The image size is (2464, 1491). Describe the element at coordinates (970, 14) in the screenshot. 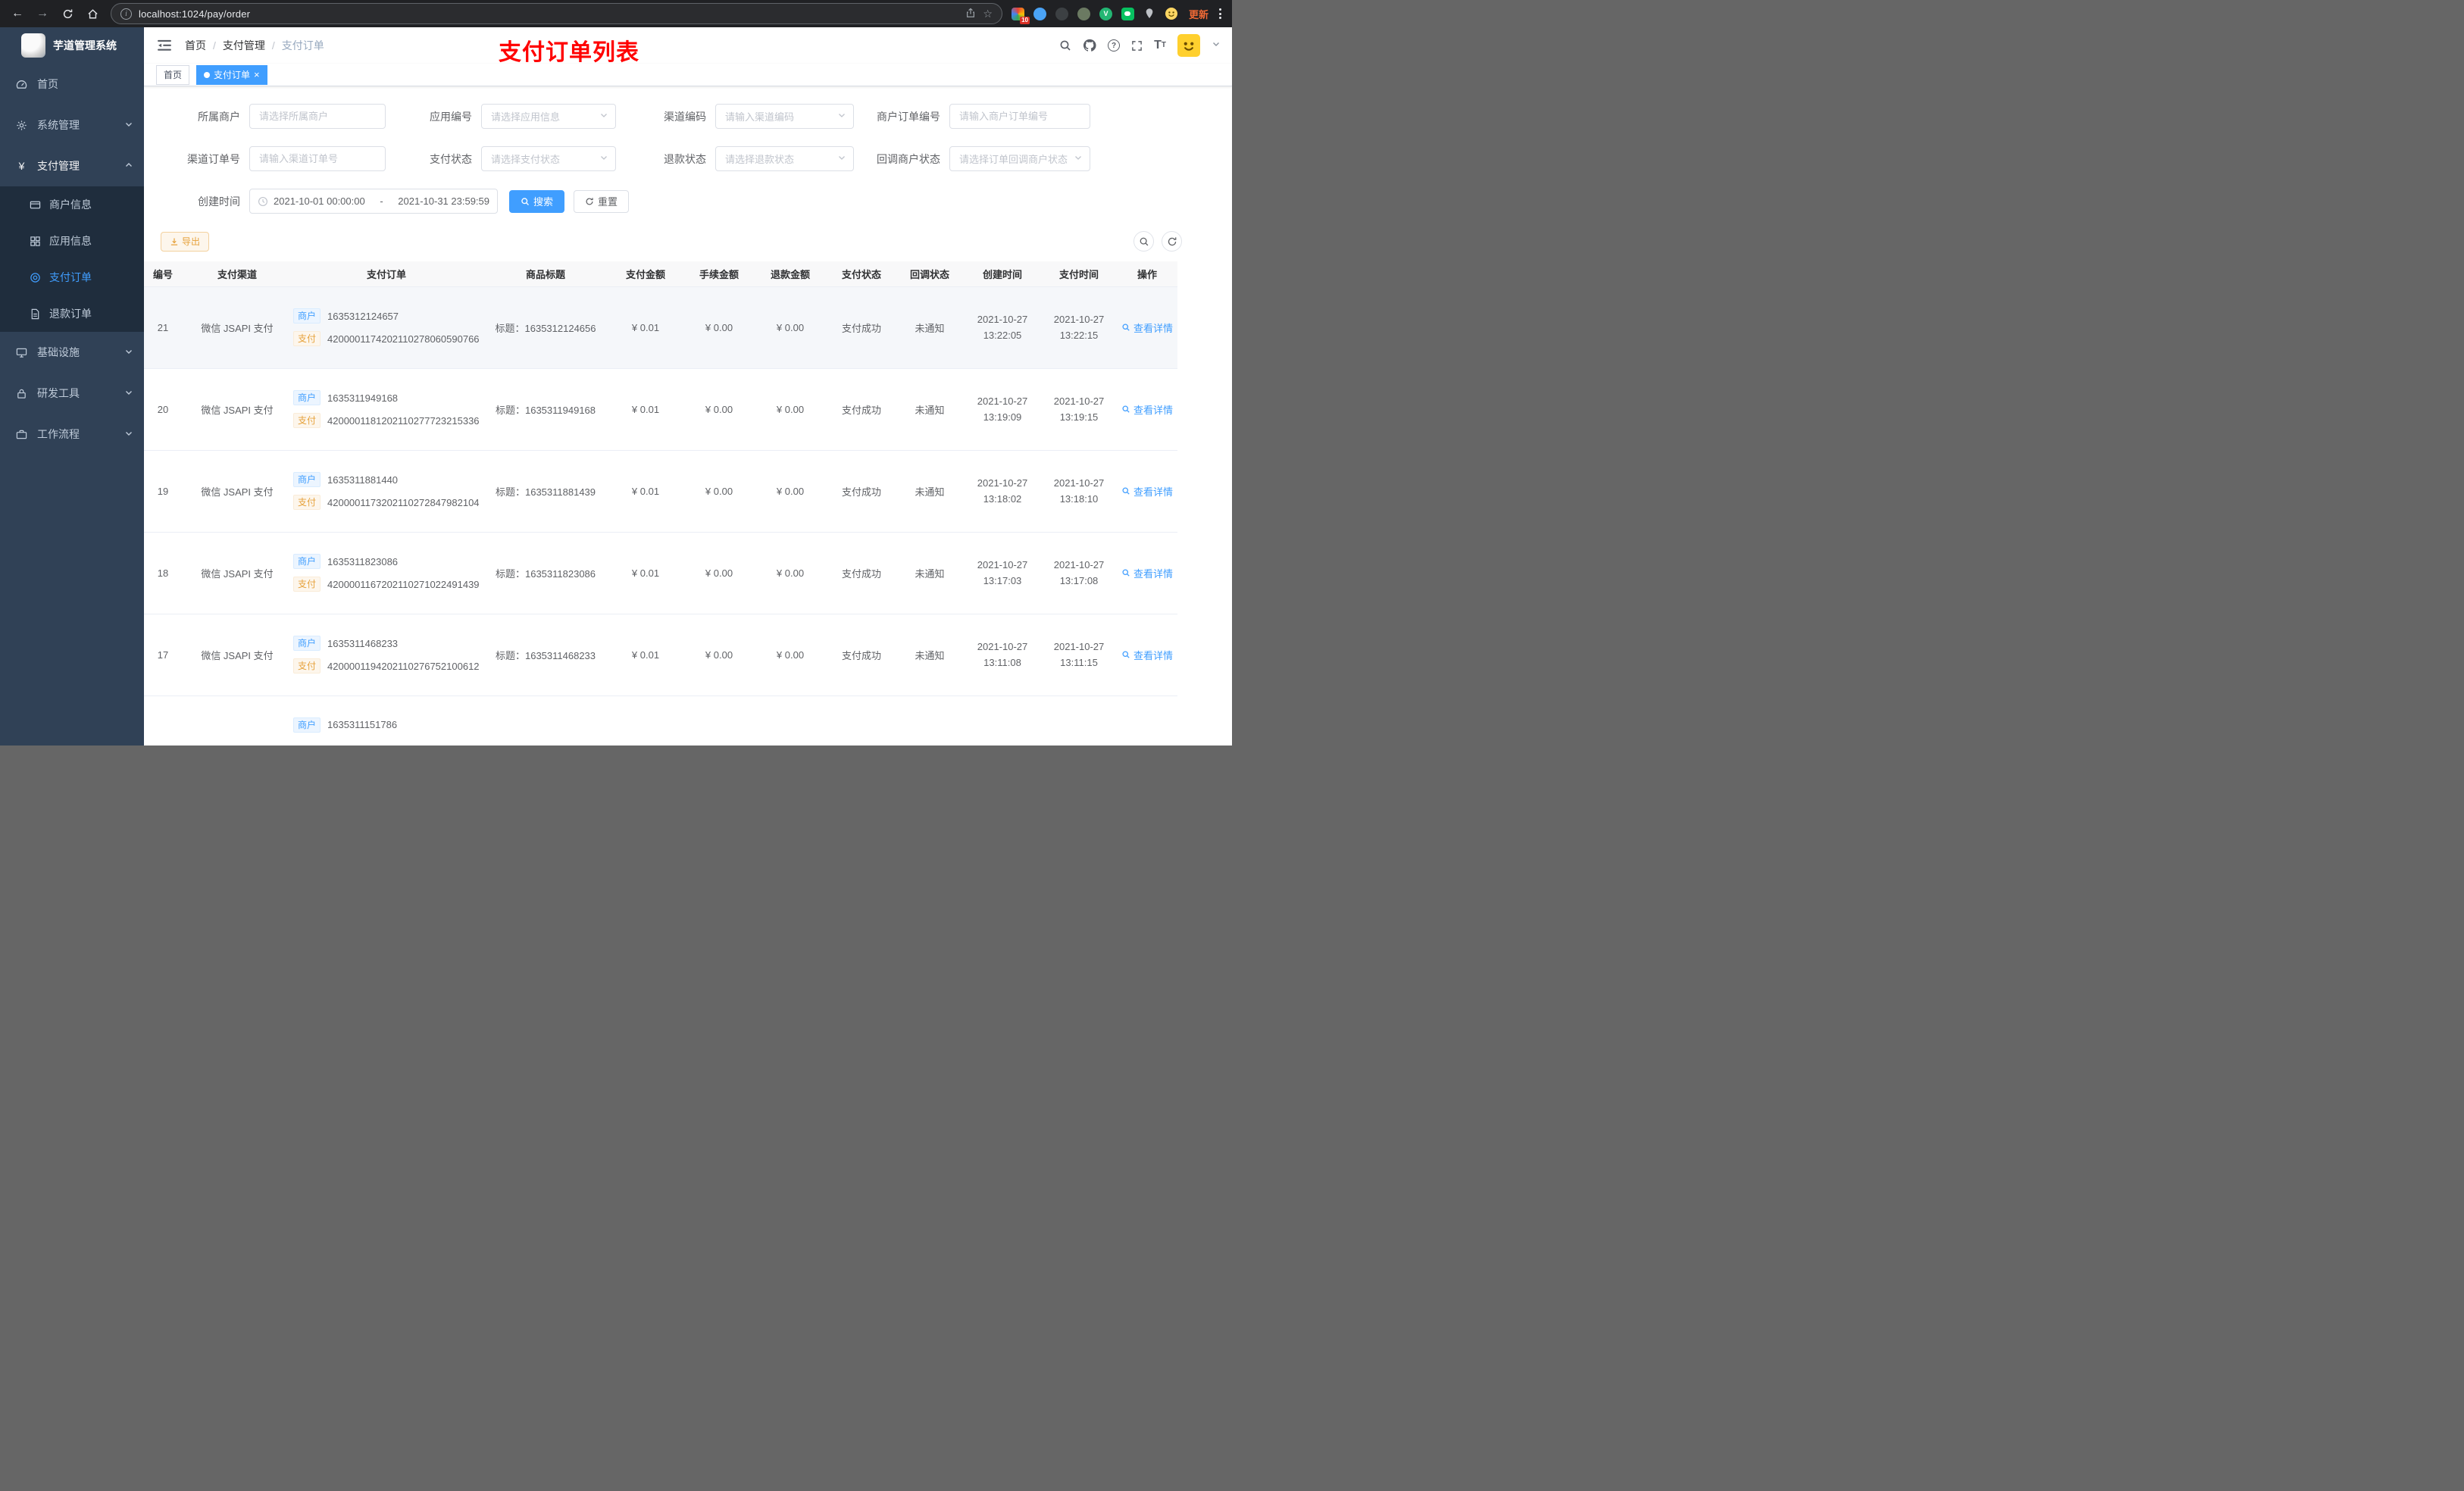

I see `share-icon` at that location.